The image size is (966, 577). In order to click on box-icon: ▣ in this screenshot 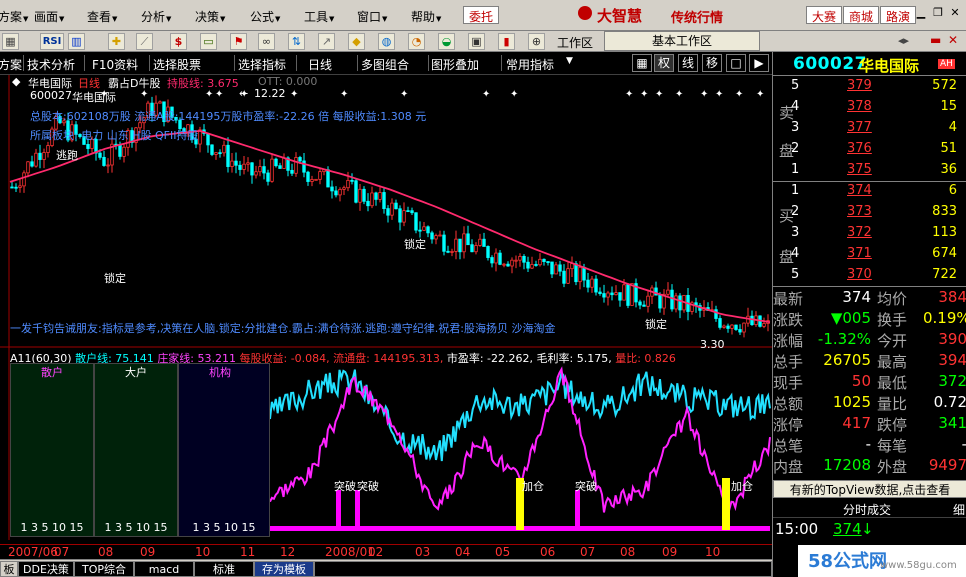, I will do `click(476, 41)`.